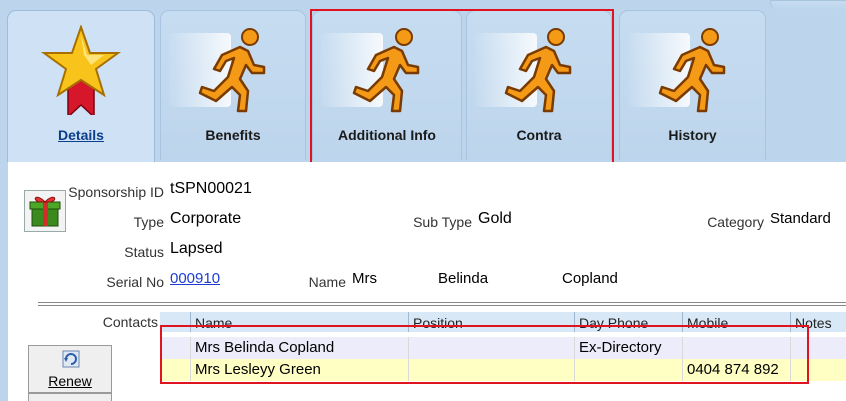 The height and width of the screenshot is (401, 846). What do you see at coordinates (692, 135) in the screenshot?
I see `tab-history-label: History` at bounding box center [692, 135].